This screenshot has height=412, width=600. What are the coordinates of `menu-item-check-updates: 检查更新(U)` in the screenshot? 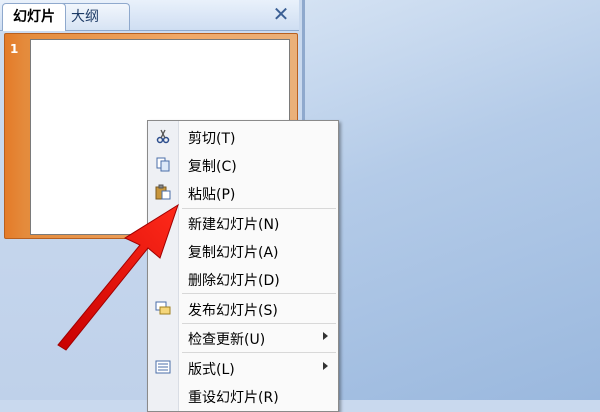 It's located at (243, 337).